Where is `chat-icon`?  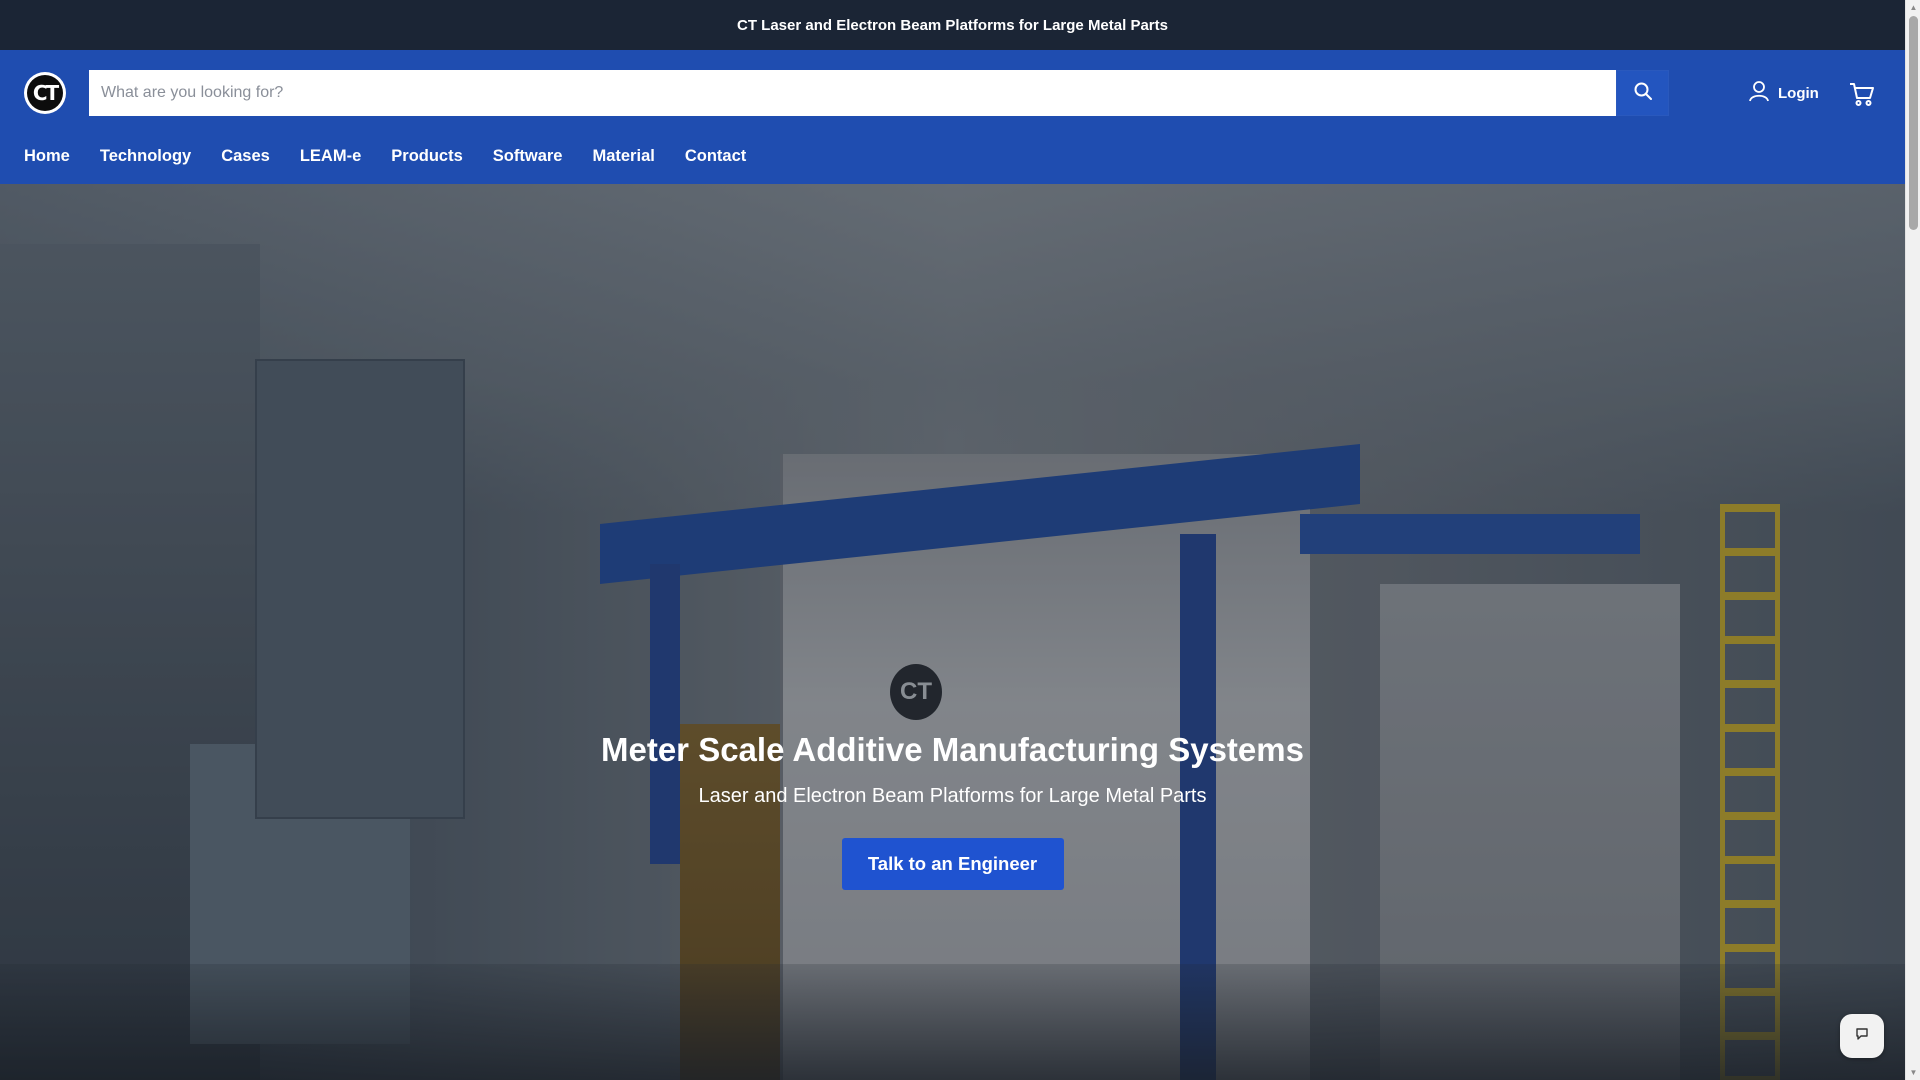 chat-icon is located at coordinates (1862, 1036).